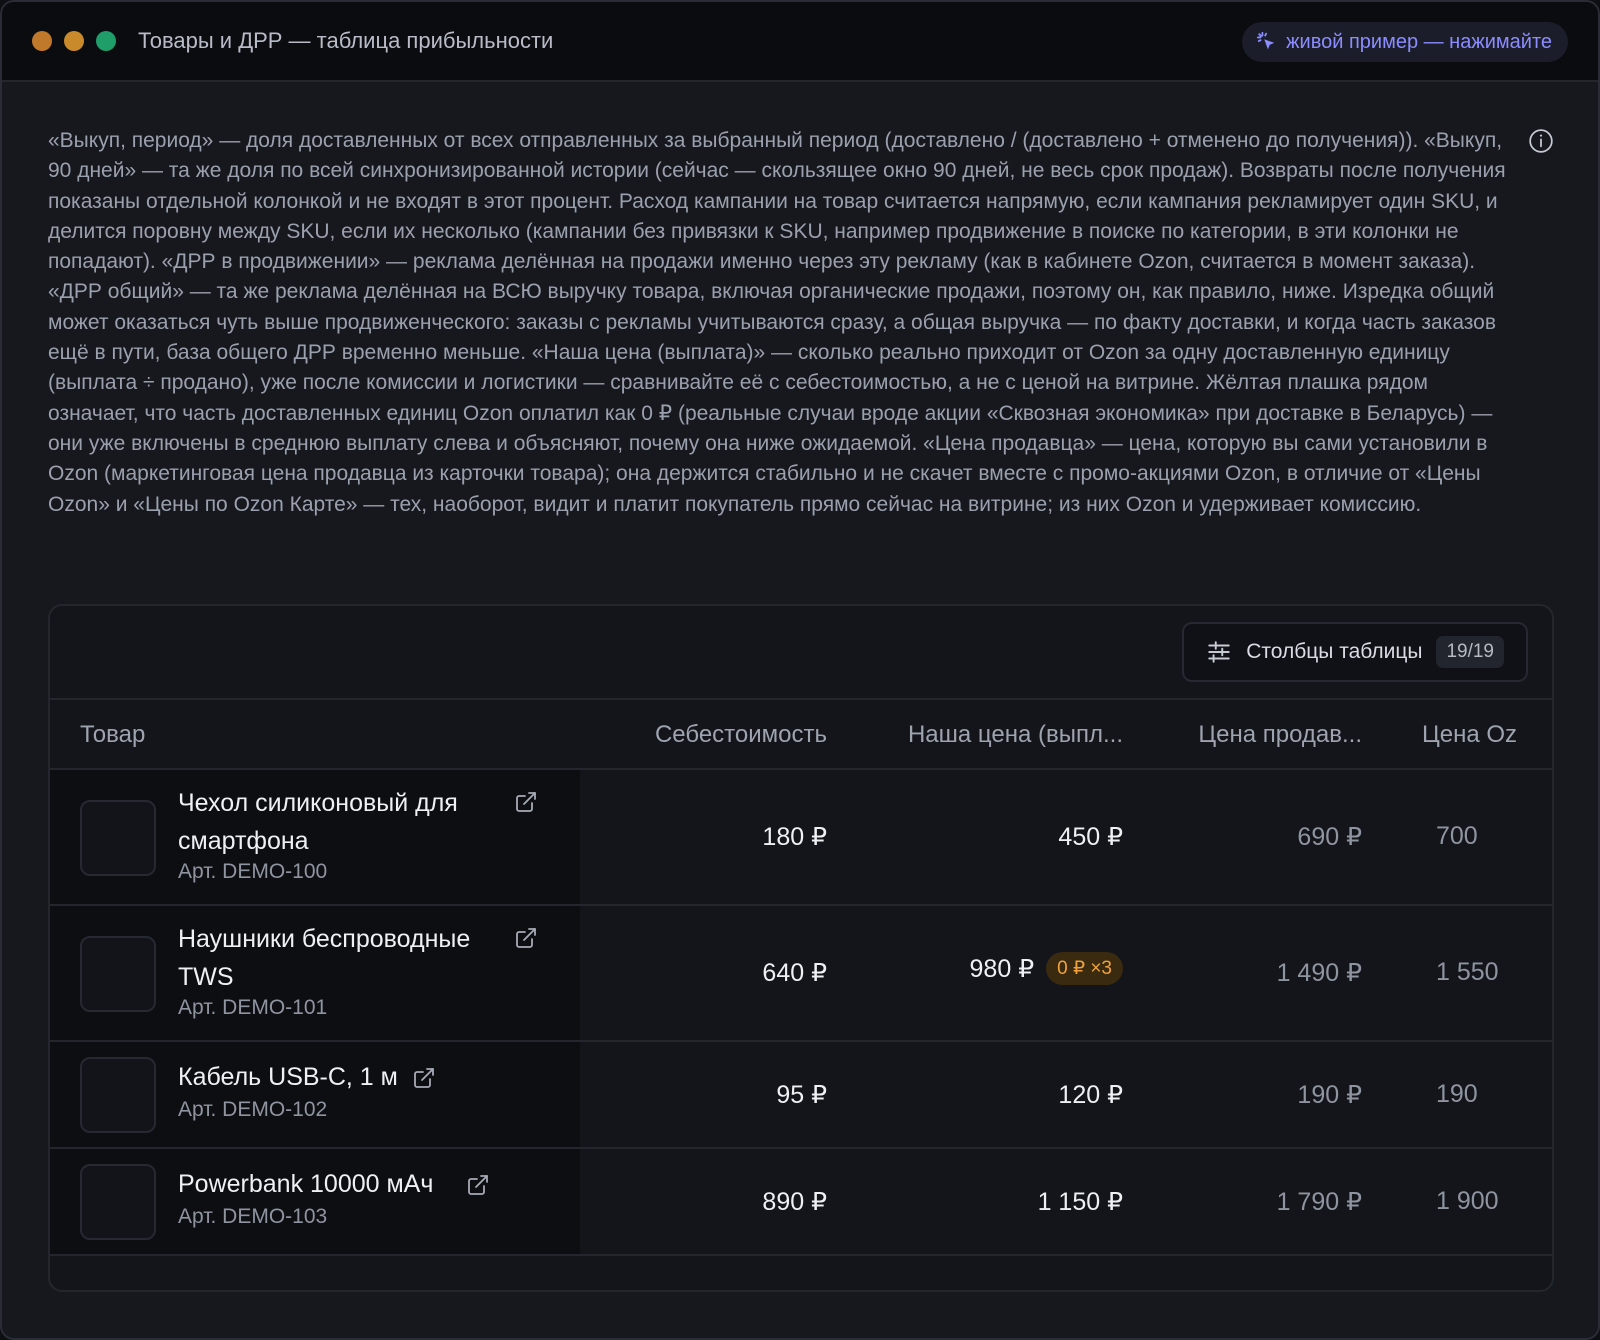  I want to click on info-icon, so click(1541, 141).